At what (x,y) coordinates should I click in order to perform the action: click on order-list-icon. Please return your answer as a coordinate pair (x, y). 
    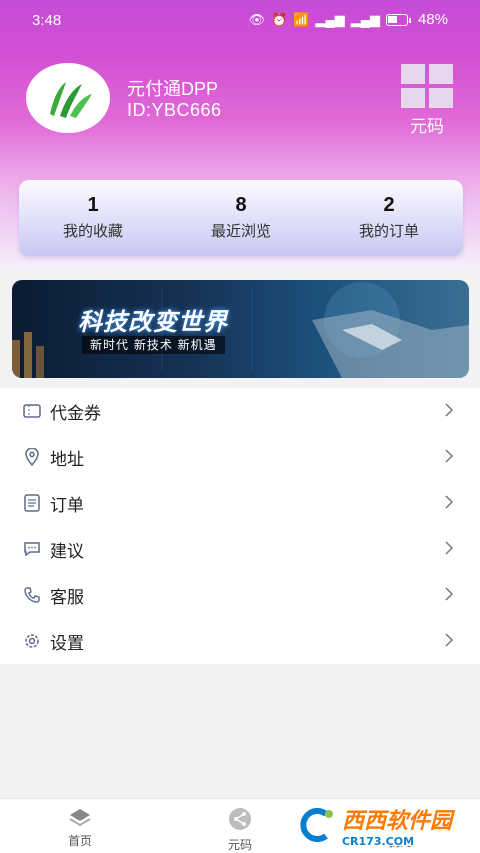
    Looking at the image, I should click on (32, 503).